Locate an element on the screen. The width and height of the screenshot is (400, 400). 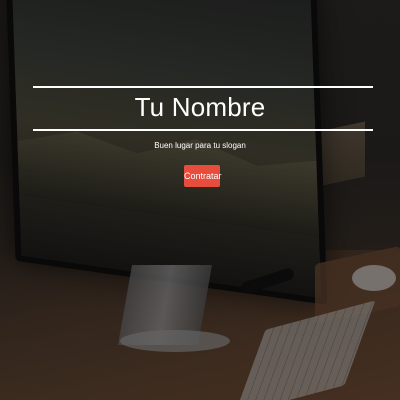
slogan-text: Buen lugar para tu slogan is located at coordinates (200, 145).